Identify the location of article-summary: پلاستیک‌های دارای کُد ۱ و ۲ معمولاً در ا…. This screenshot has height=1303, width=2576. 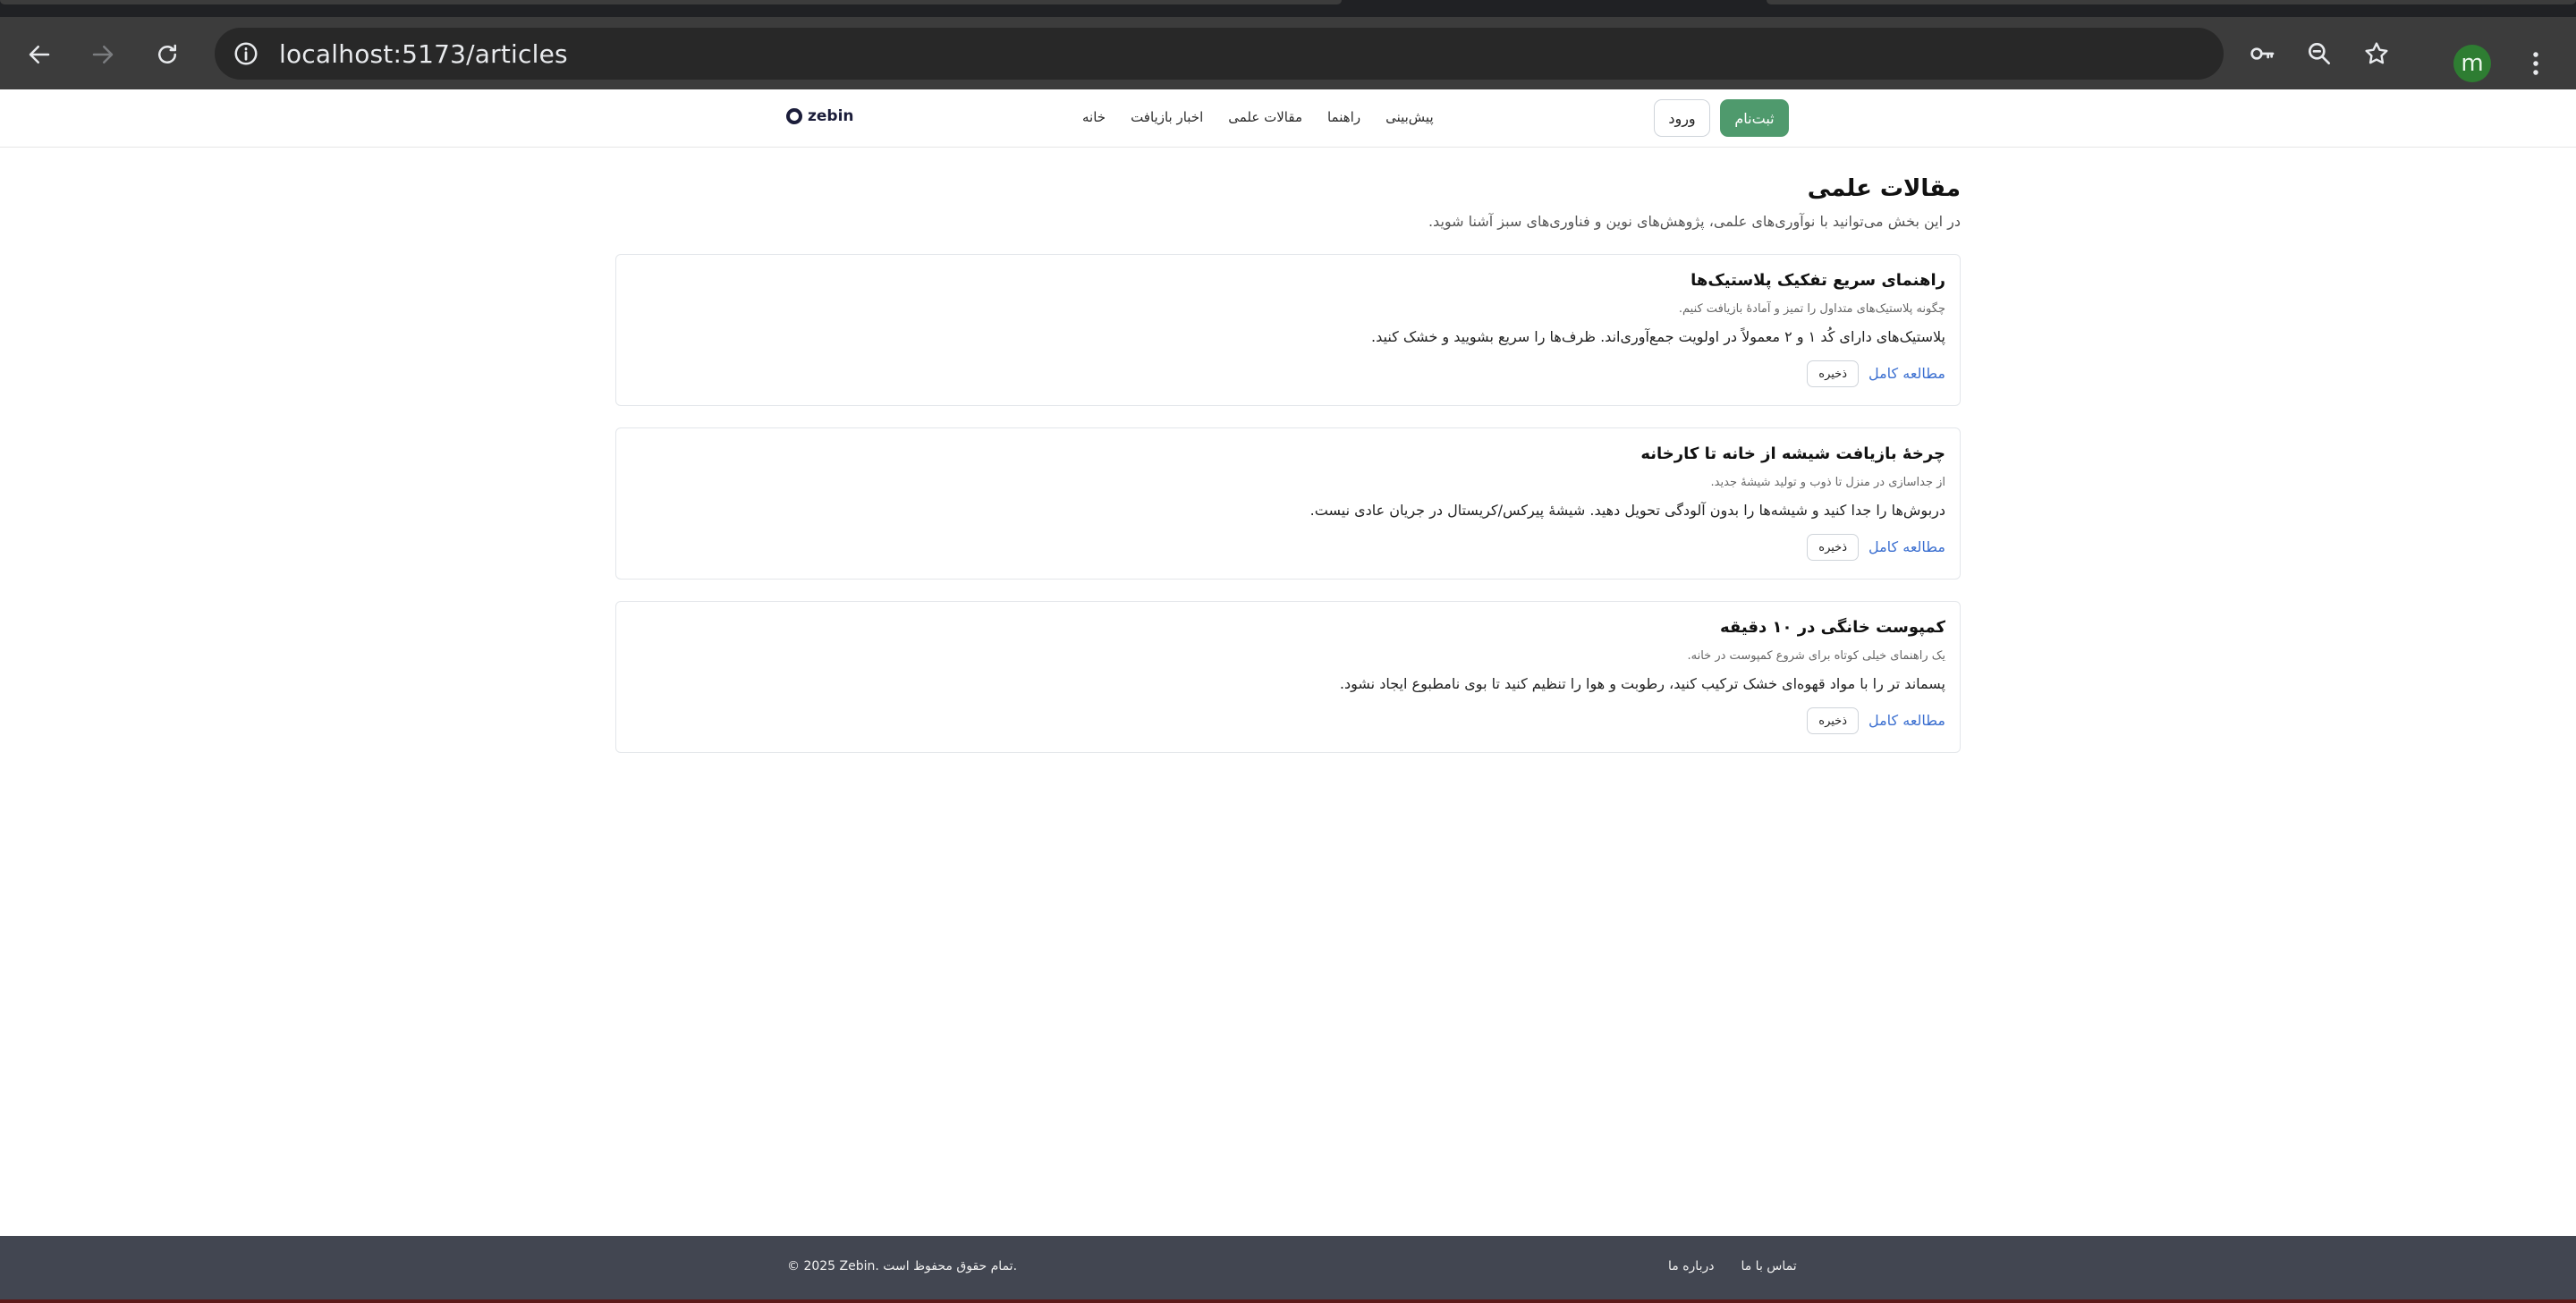
(1658, 336).